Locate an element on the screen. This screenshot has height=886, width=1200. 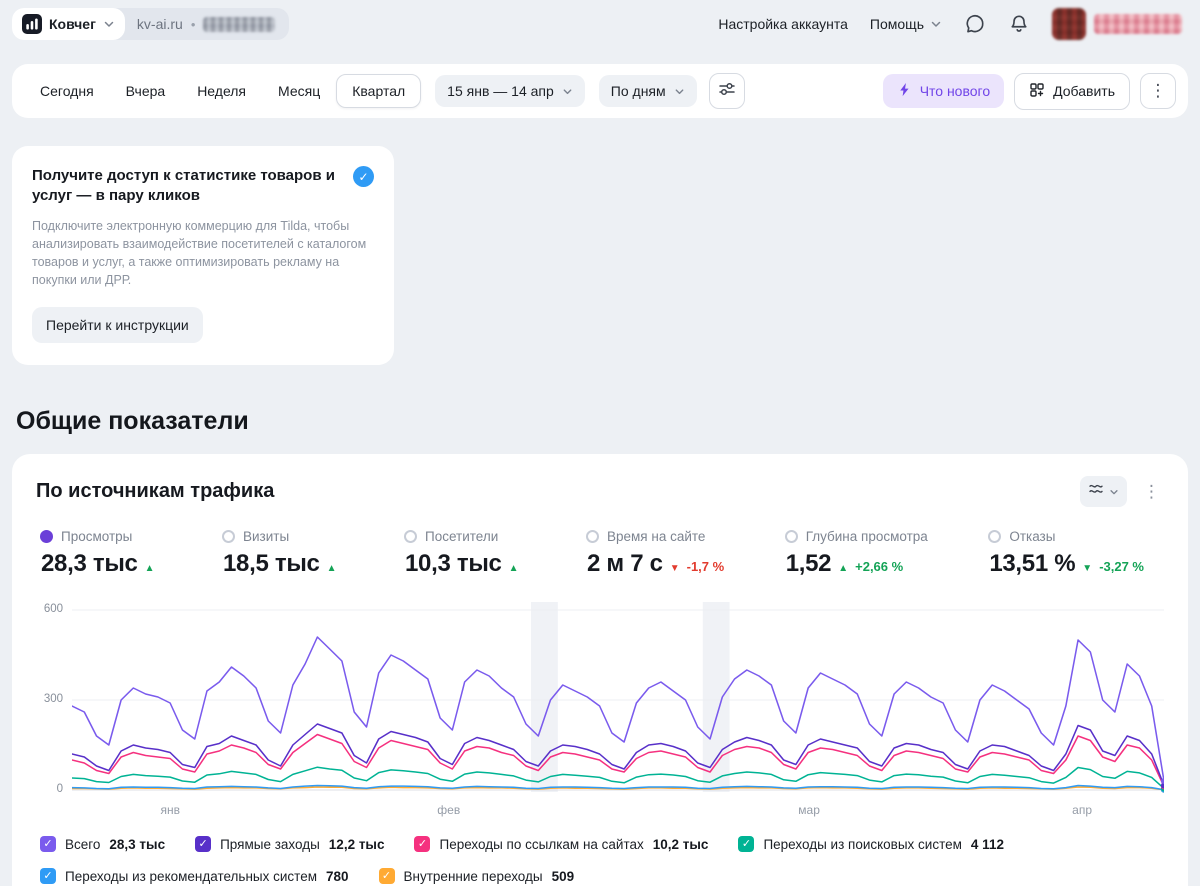
censored-user-name is located at coordinates (1138, 24).